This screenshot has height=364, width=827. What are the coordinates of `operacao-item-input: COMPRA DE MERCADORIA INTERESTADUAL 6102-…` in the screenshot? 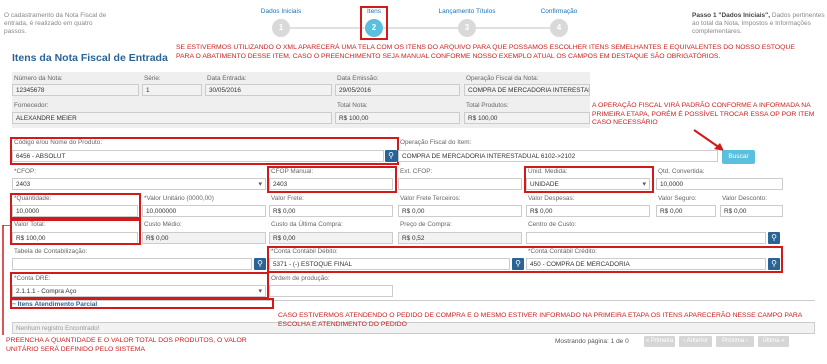 It's located at (558, 156).